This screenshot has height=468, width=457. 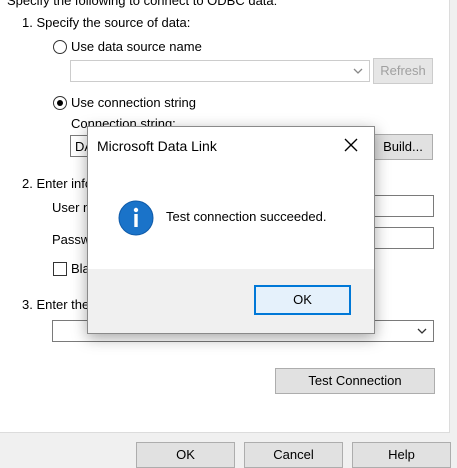 I want to click on ok-button: OK, so click(x=185, y=455).